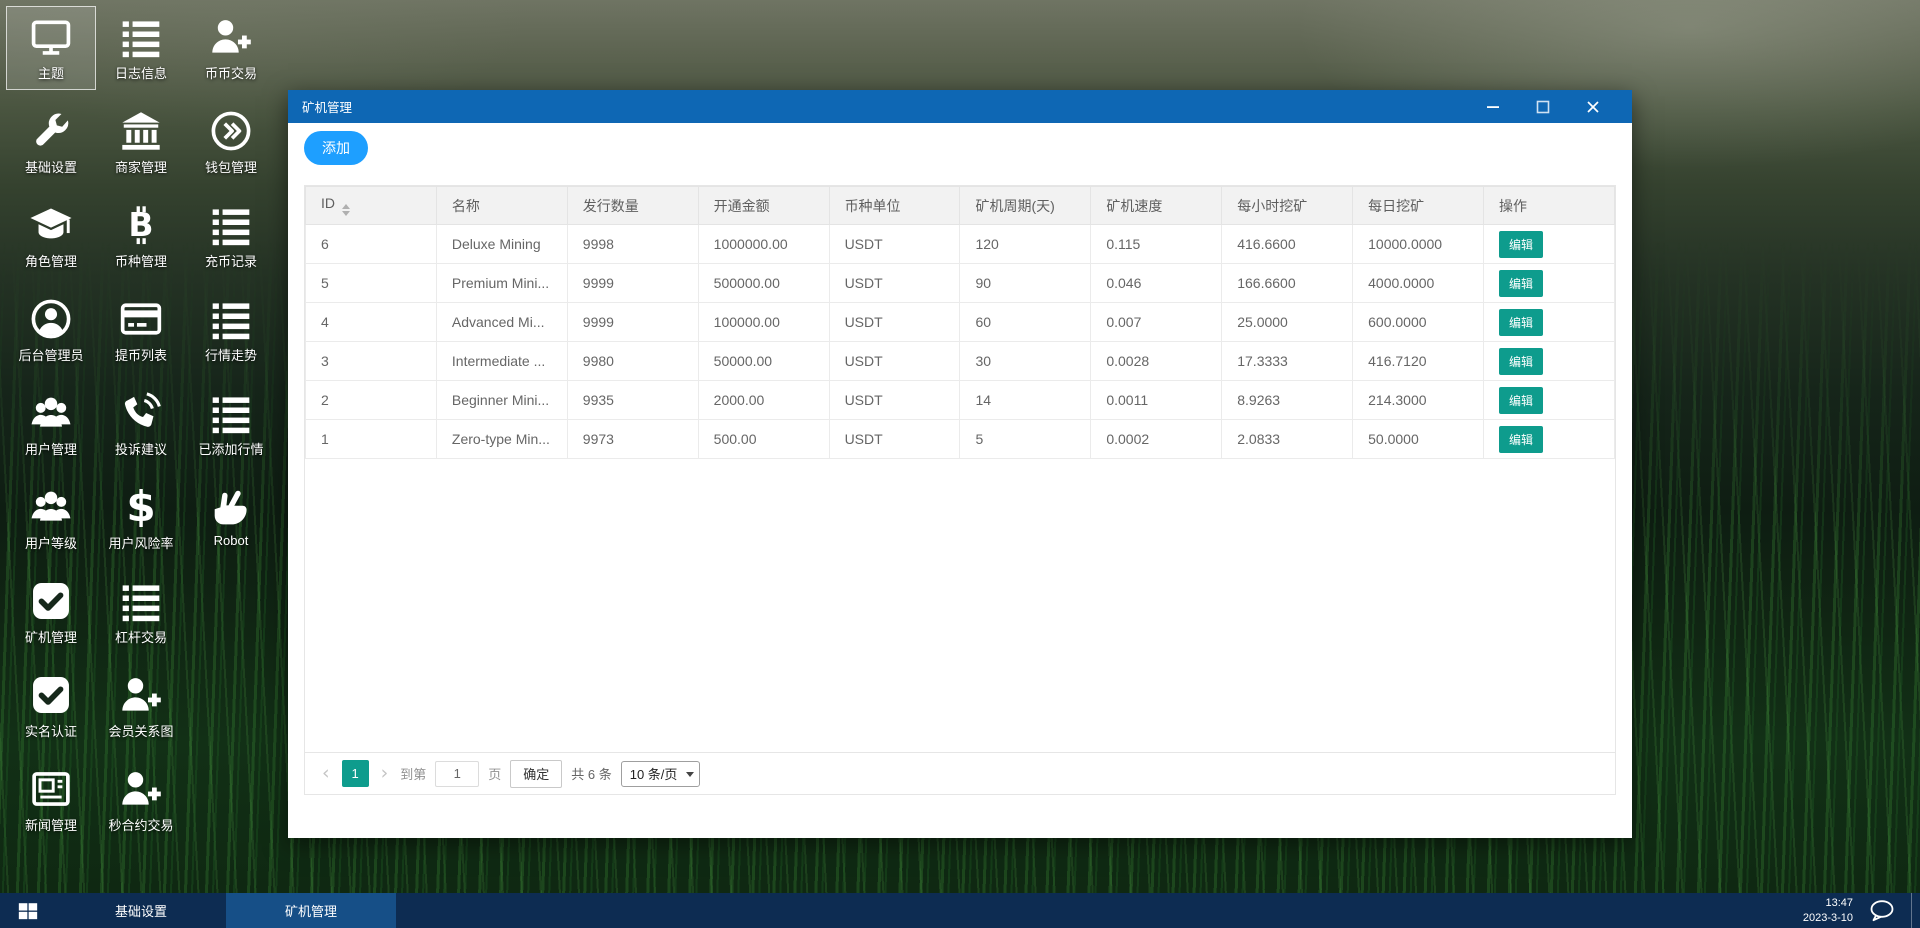  Describe the element at coordinates (231, 131) in the screenshot. I see `wallet-icon` at that location.